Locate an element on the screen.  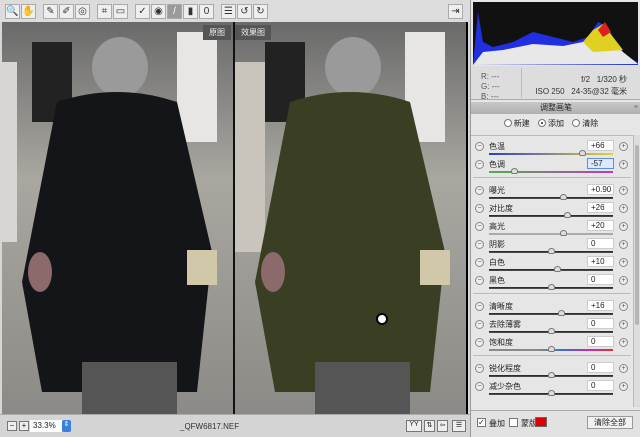
before-after-view-icon: YY is located at coordinates (414, 426).